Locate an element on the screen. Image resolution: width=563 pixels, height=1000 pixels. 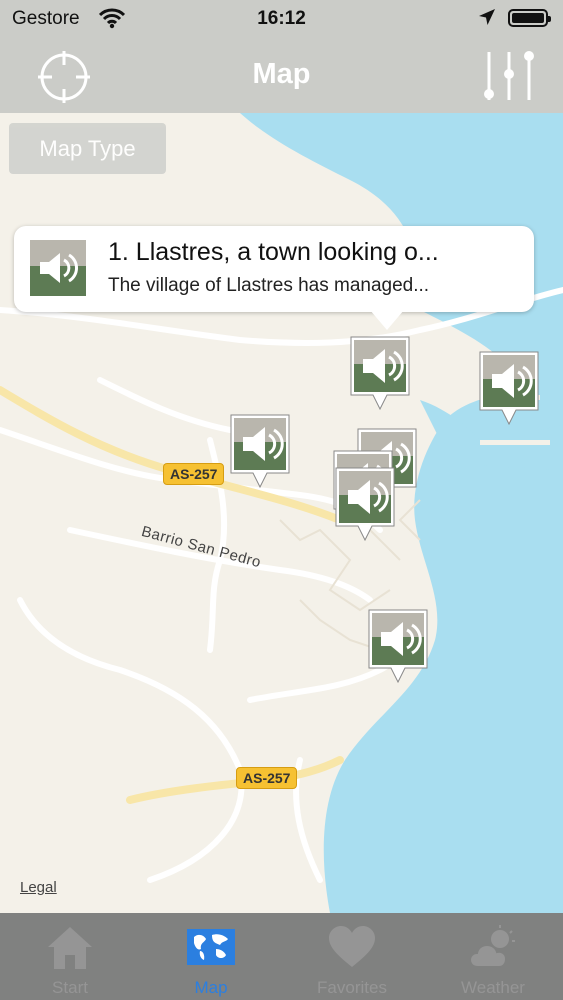
world-map-icon is located at coordinates (211, 947).